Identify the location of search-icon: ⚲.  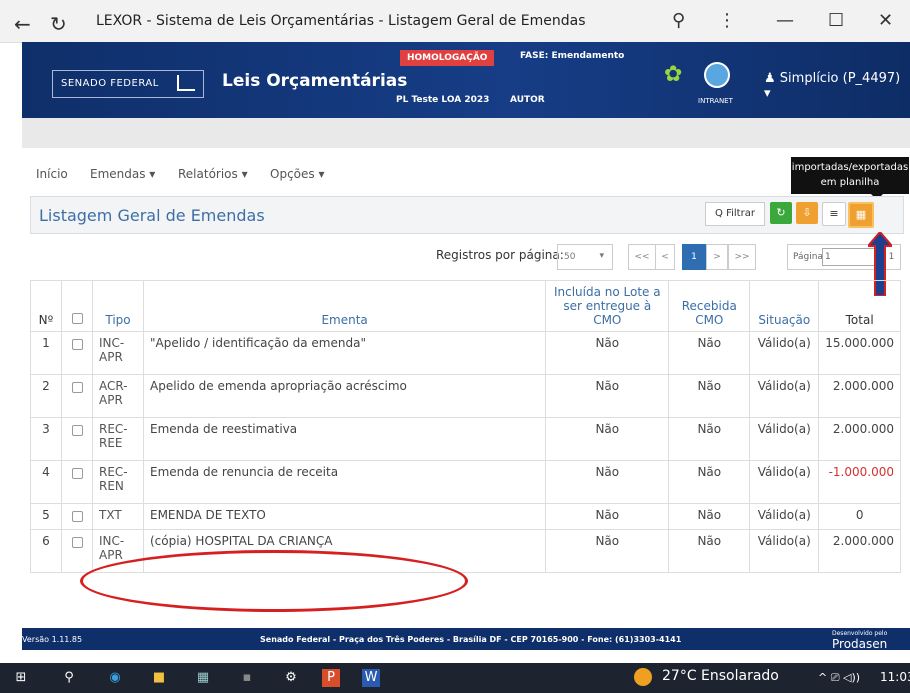
(69, 678).